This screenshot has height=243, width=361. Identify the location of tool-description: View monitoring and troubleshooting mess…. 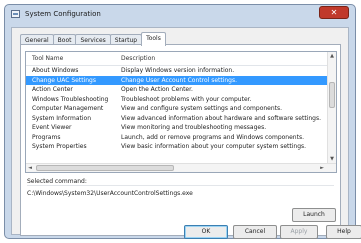
(194, 127).